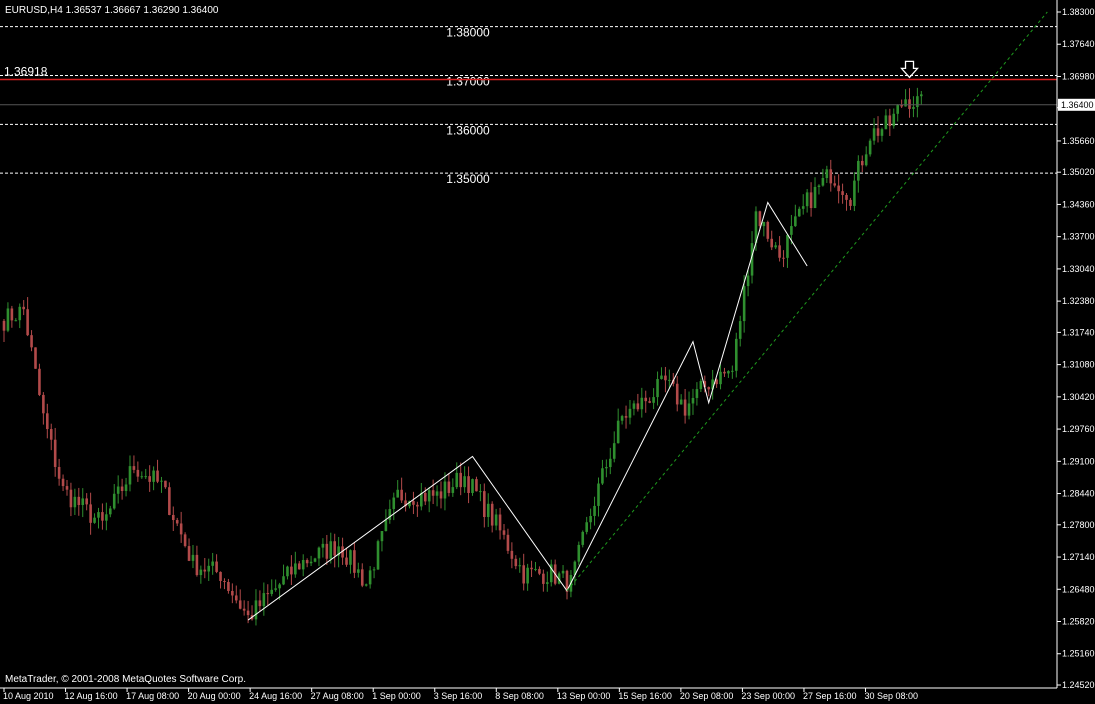 This screenshot has height=704, width=1095. What do you see at coordinates (1078, 365) in the screenshot?
I see `price-tick-label: 1.31080` at bounding box center [1078, 365].